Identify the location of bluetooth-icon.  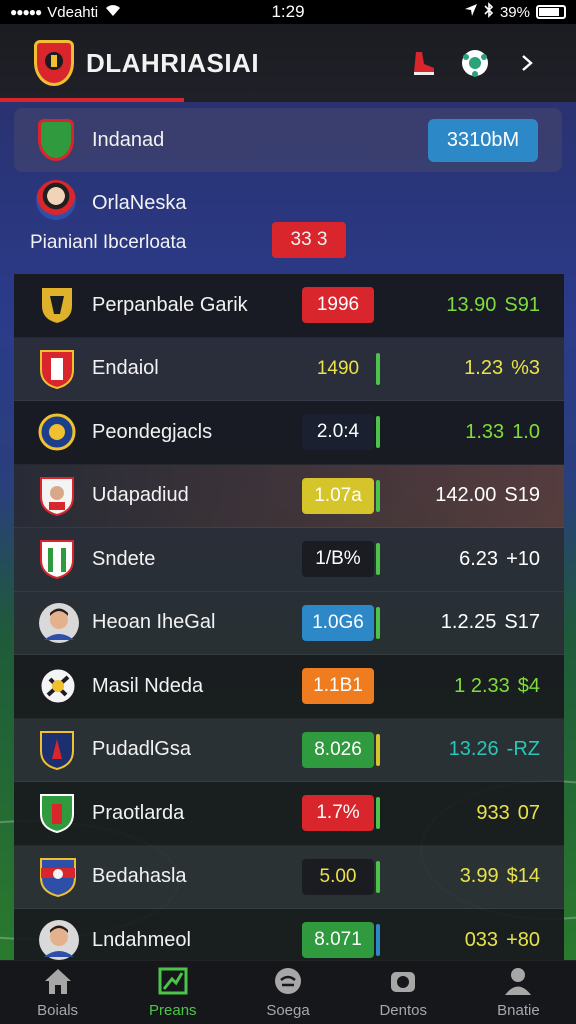
(489, 12).